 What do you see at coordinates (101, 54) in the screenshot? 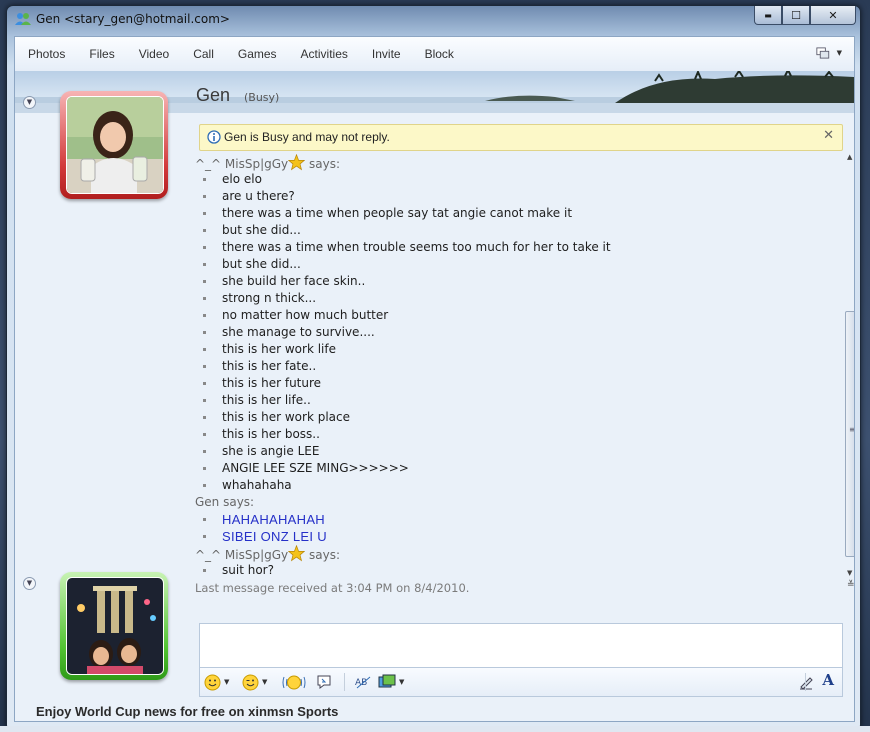
I see `menu-files: Files` at bounding box center [101, 54].